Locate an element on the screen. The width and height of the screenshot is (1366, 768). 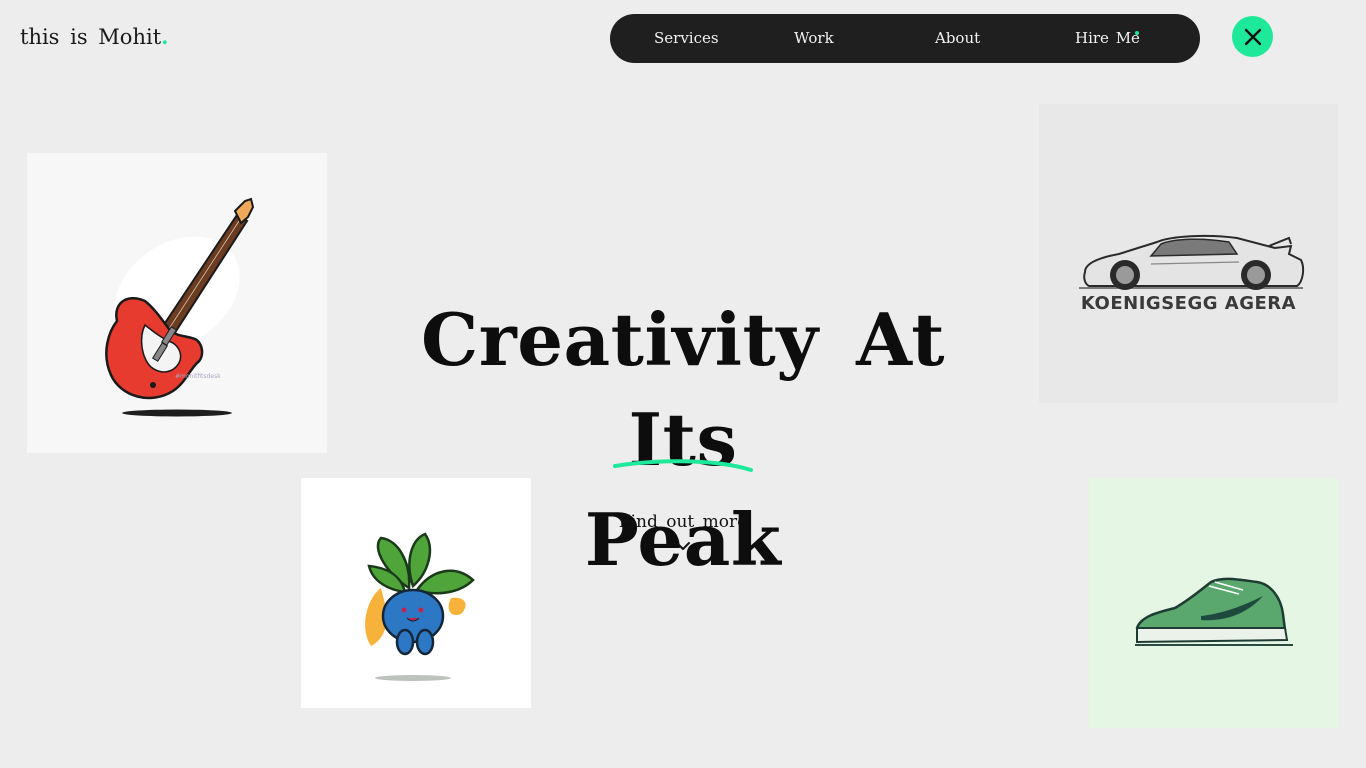
site-logo: this is Mohit. is located at coordinates (94, 36).